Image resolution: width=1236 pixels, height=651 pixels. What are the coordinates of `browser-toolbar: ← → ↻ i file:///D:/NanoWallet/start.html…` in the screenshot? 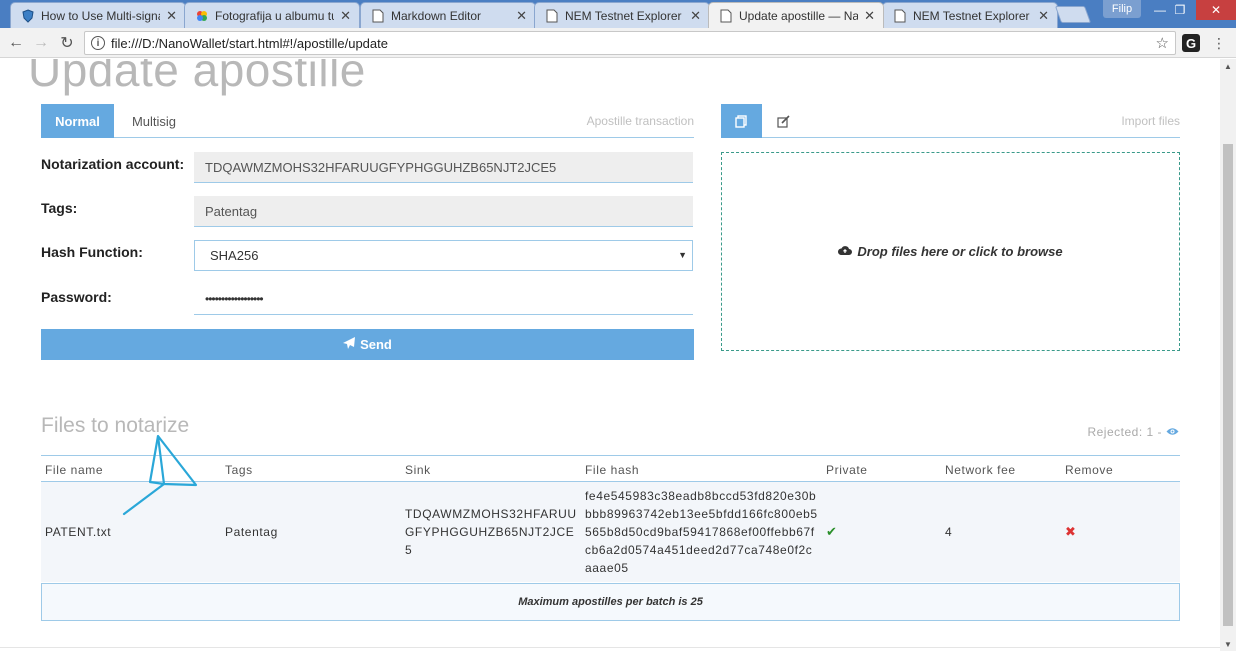 It's located at (618, 43).